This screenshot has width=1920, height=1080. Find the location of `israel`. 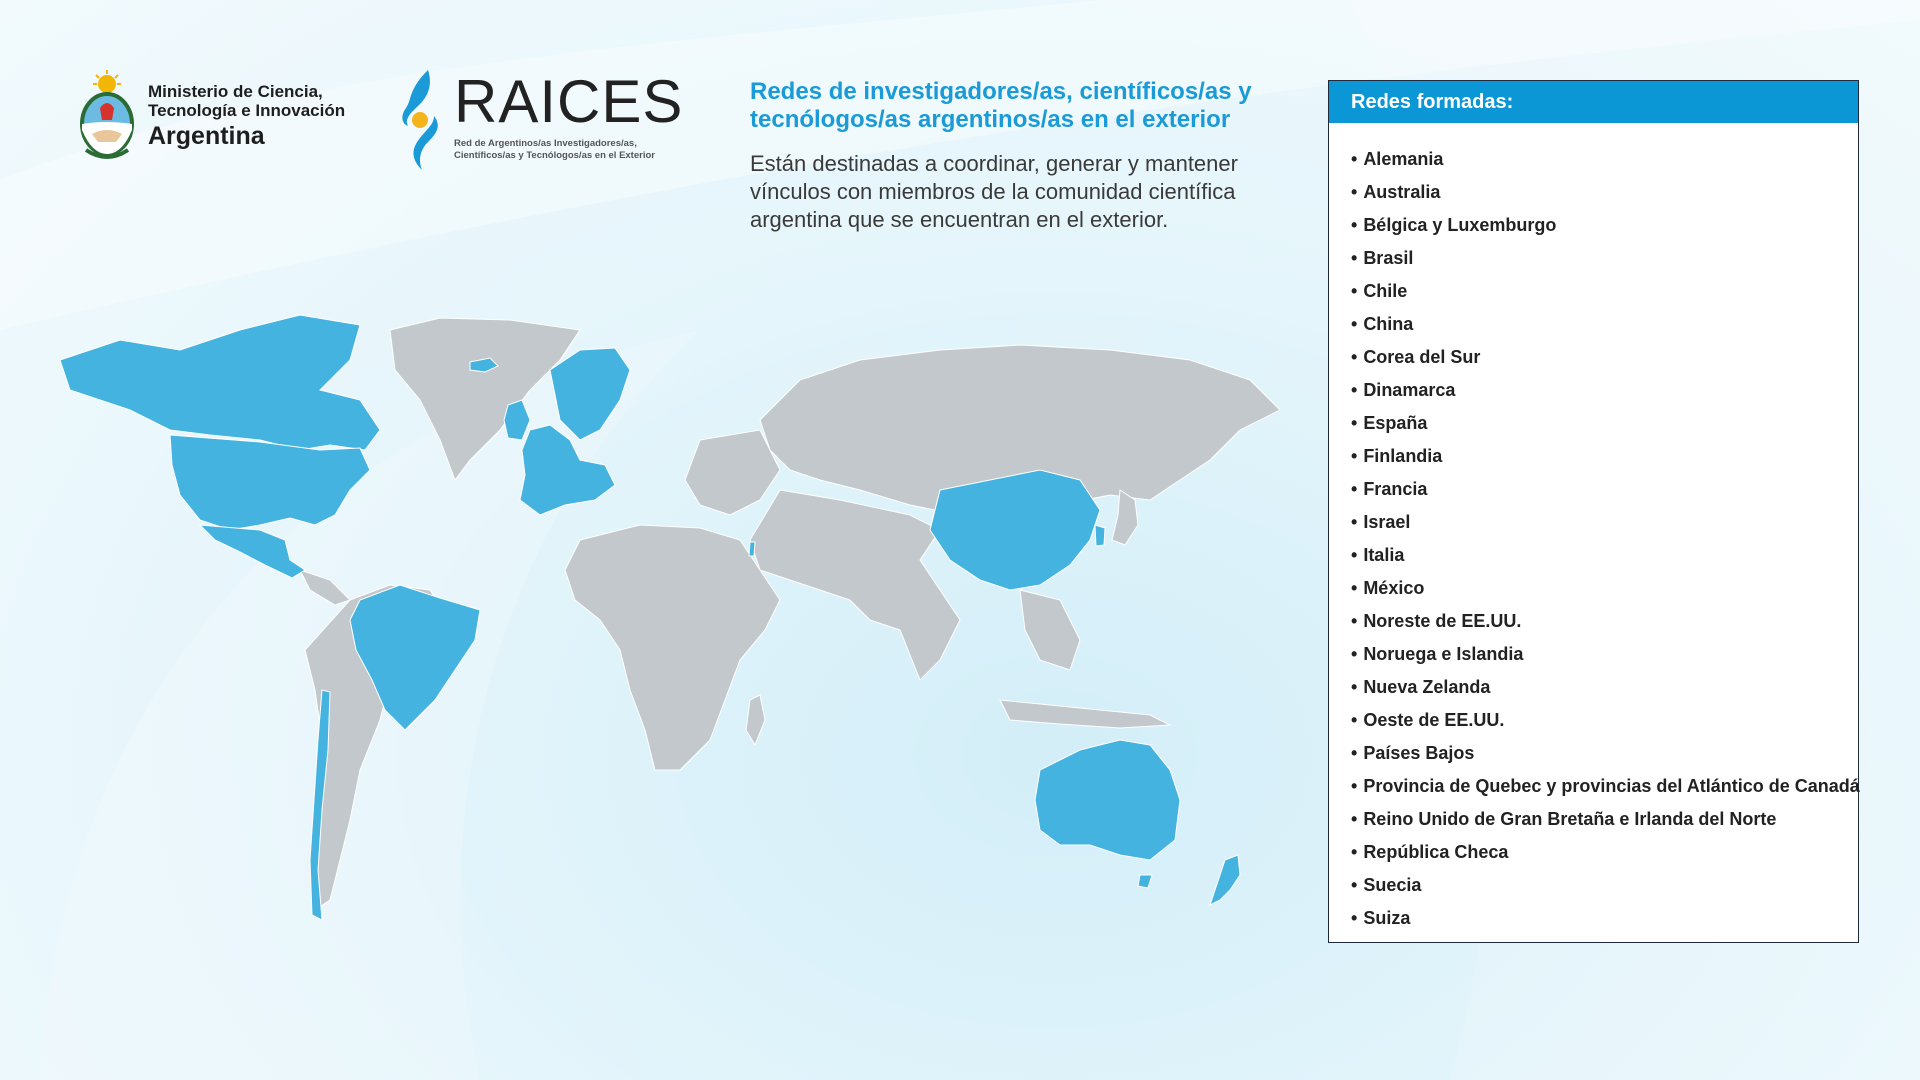

israel is located at coordinates (752, 549).